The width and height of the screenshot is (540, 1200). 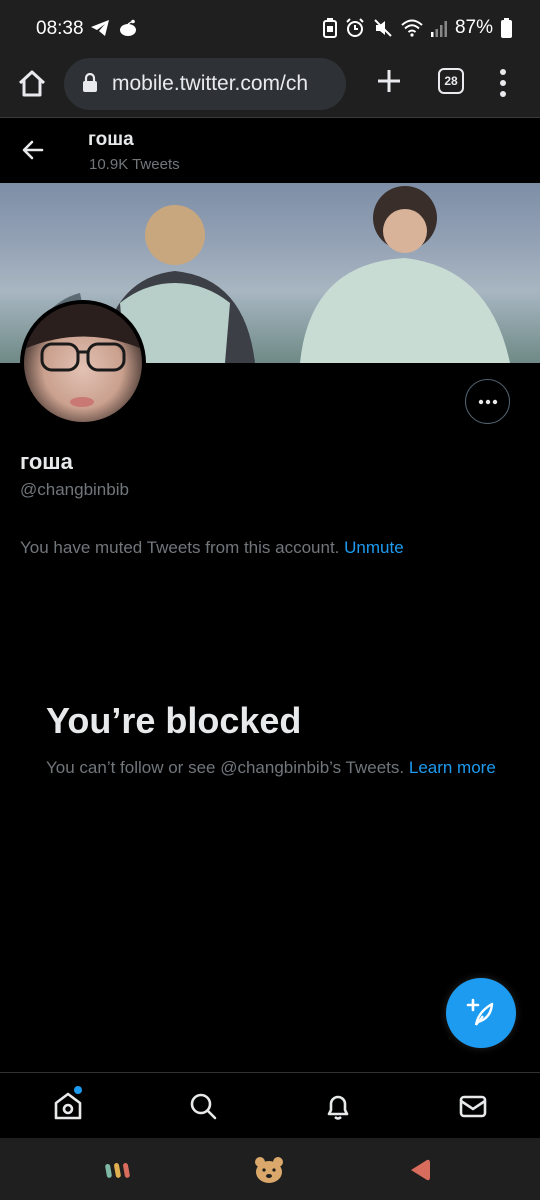 I want to click on unmute-link: Unmute, so click(x=374, y=547).